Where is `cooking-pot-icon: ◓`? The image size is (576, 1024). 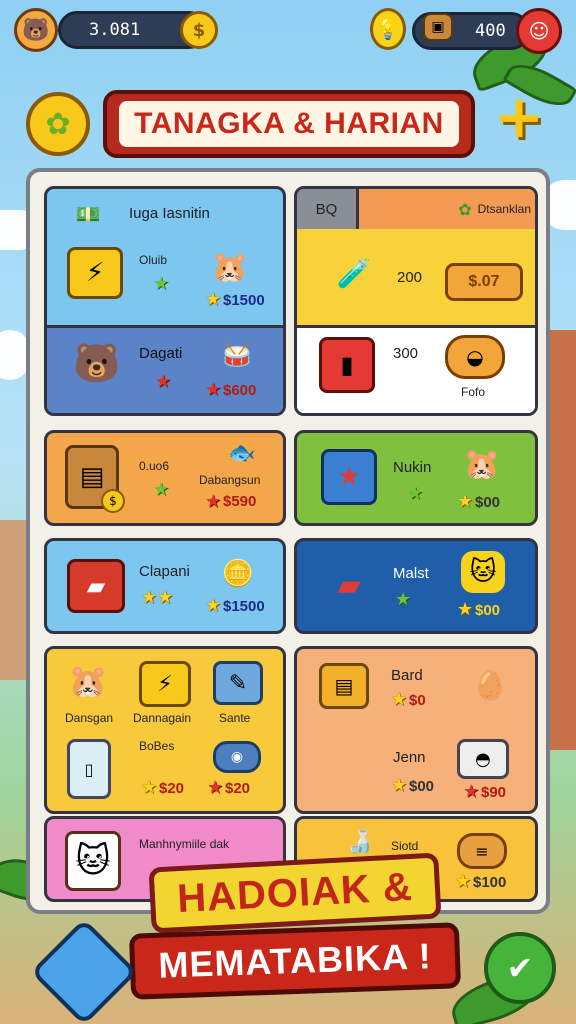 cooking-pot-icon: ◓ is located at coordinates (483, 759).